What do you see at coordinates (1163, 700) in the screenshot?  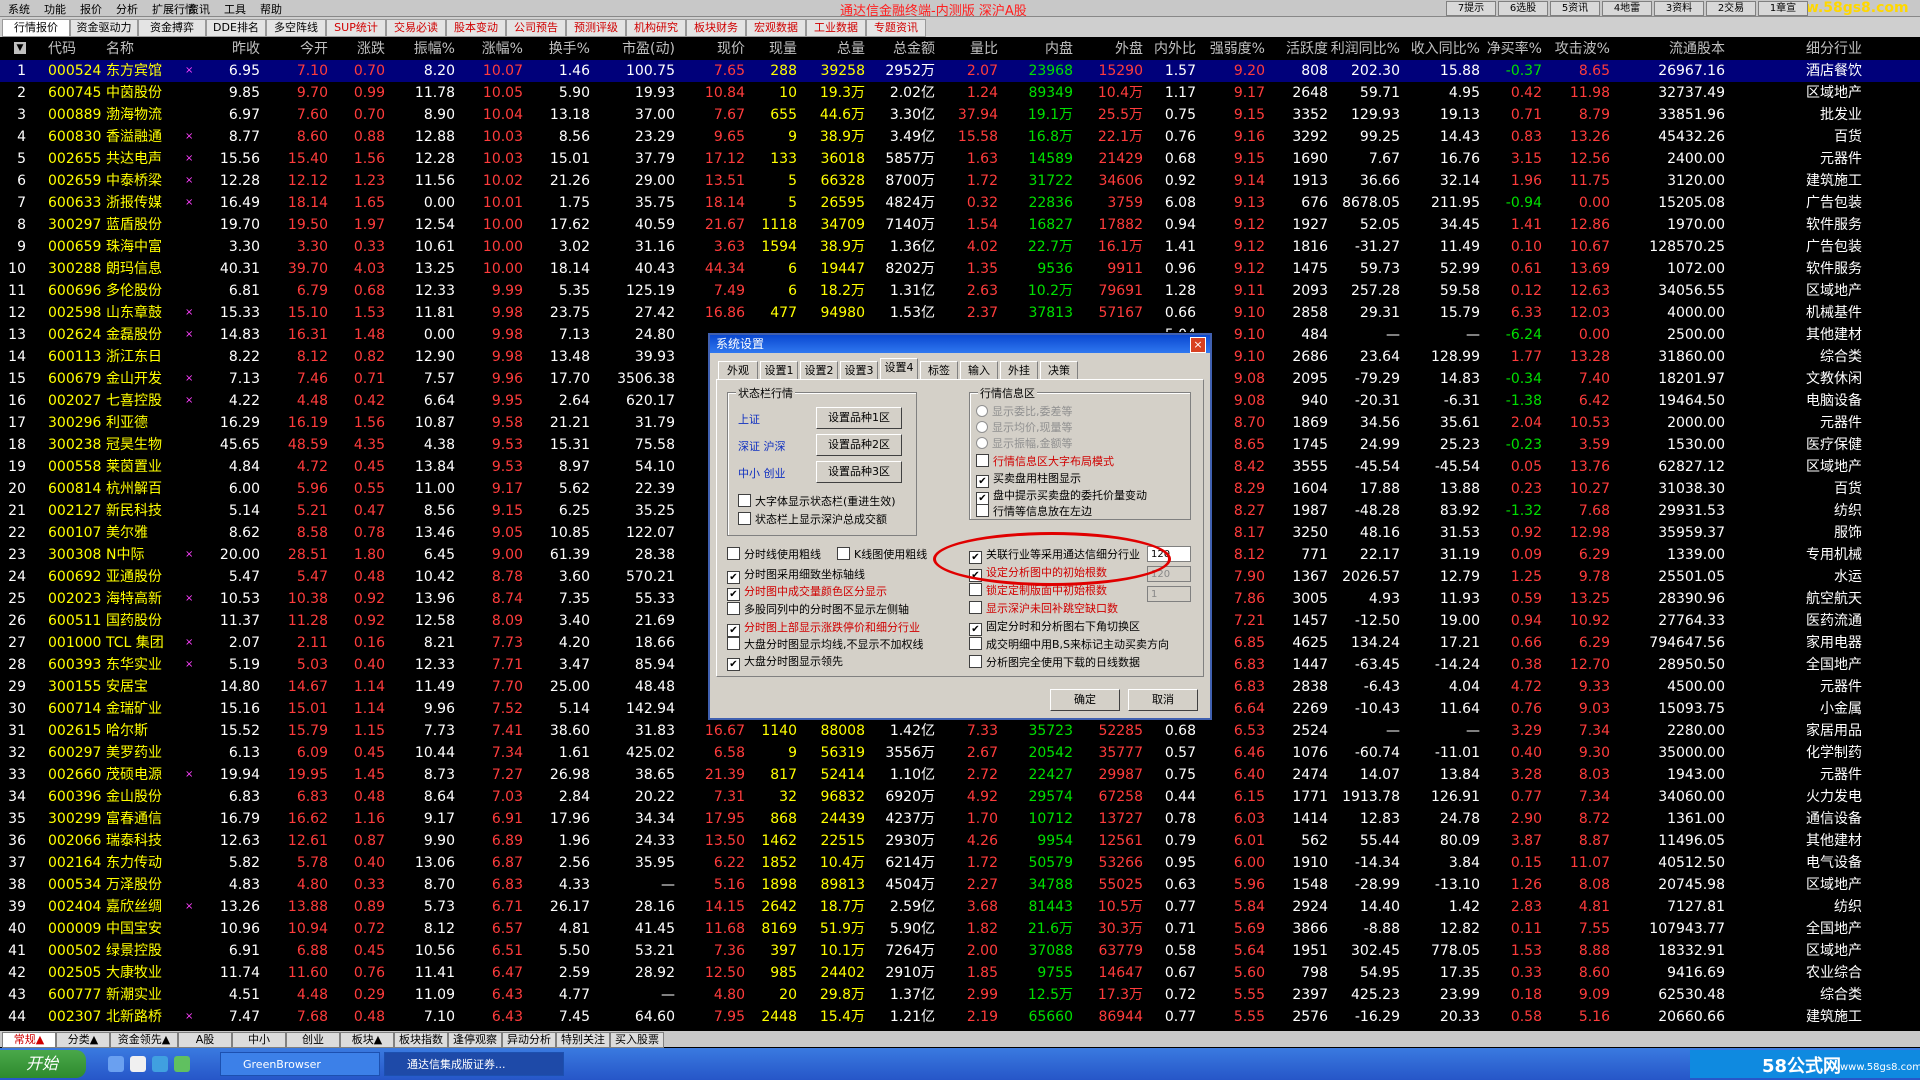 I see `cancel-button: 取消` at bounding box center [1163, 700].